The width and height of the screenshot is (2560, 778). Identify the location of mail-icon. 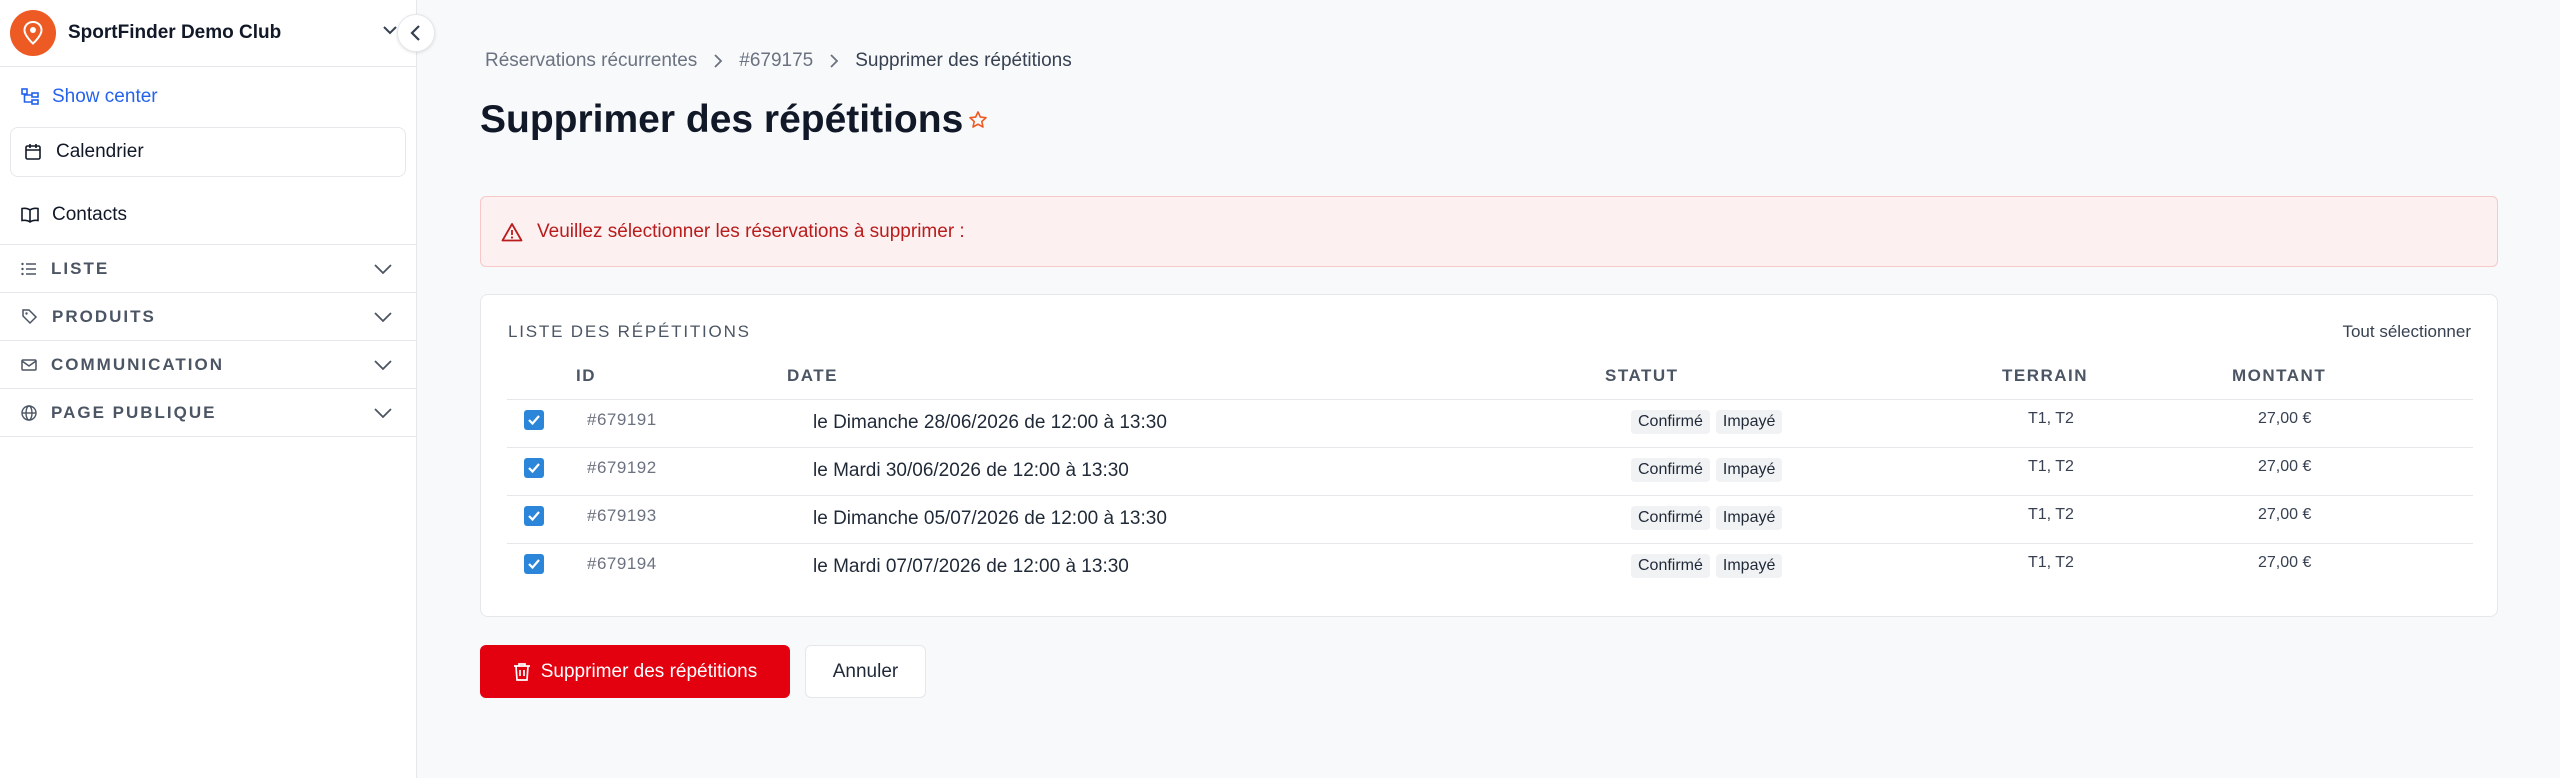
(29, 365).